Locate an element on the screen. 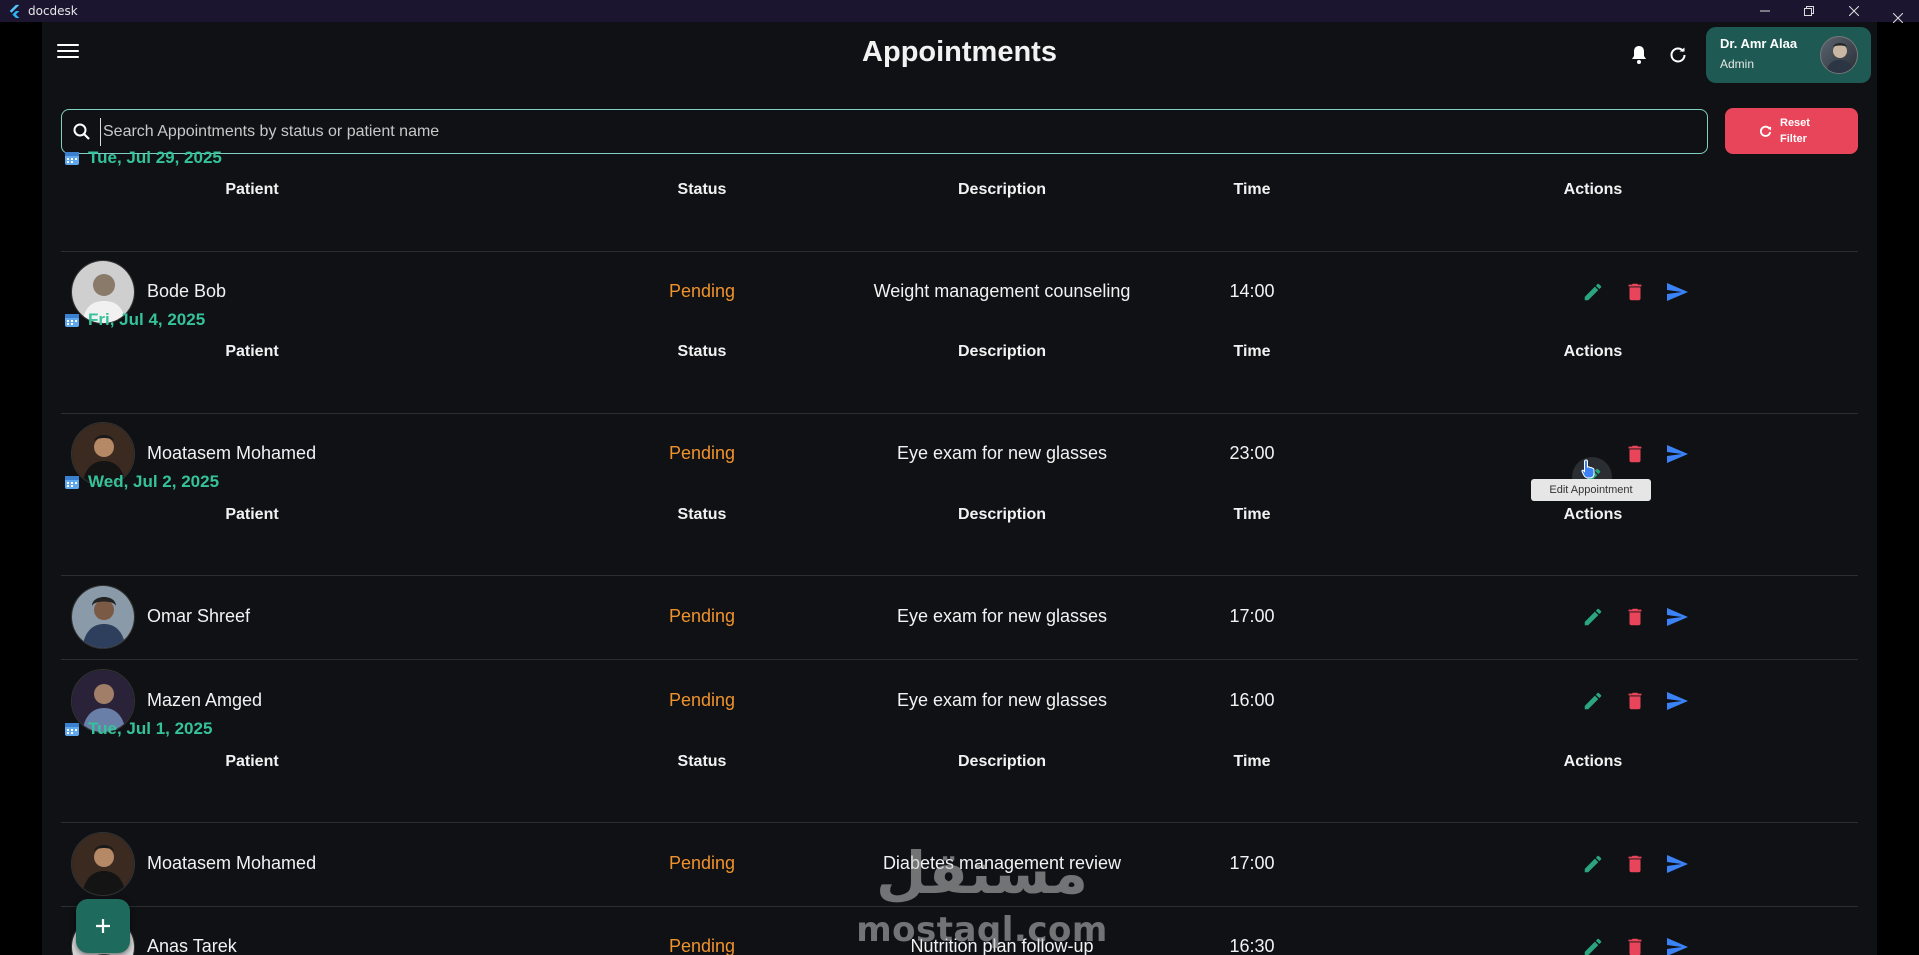 The width and height of the screenshot is (1919, 955). refresh-icon is located at coordinates (1765, 131).